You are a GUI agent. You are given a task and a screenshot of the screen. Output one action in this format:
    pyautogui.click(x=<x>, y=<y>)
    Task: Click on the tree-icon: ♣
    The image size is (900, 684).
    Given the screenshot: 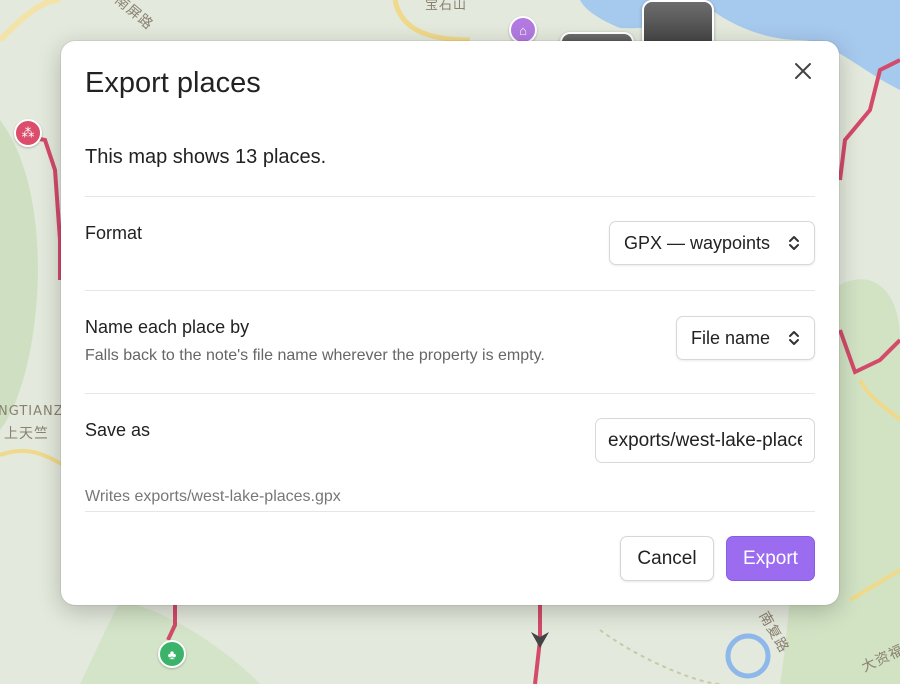 What is the action you would take?
    pyautogui.click(x=172, y=654)
    